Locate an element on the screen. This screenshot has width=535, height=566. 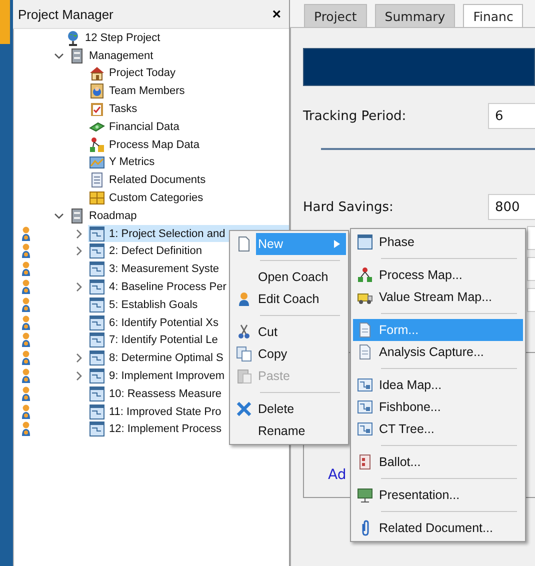
tree-item: Financial Data is located at coordinates (135, 127).